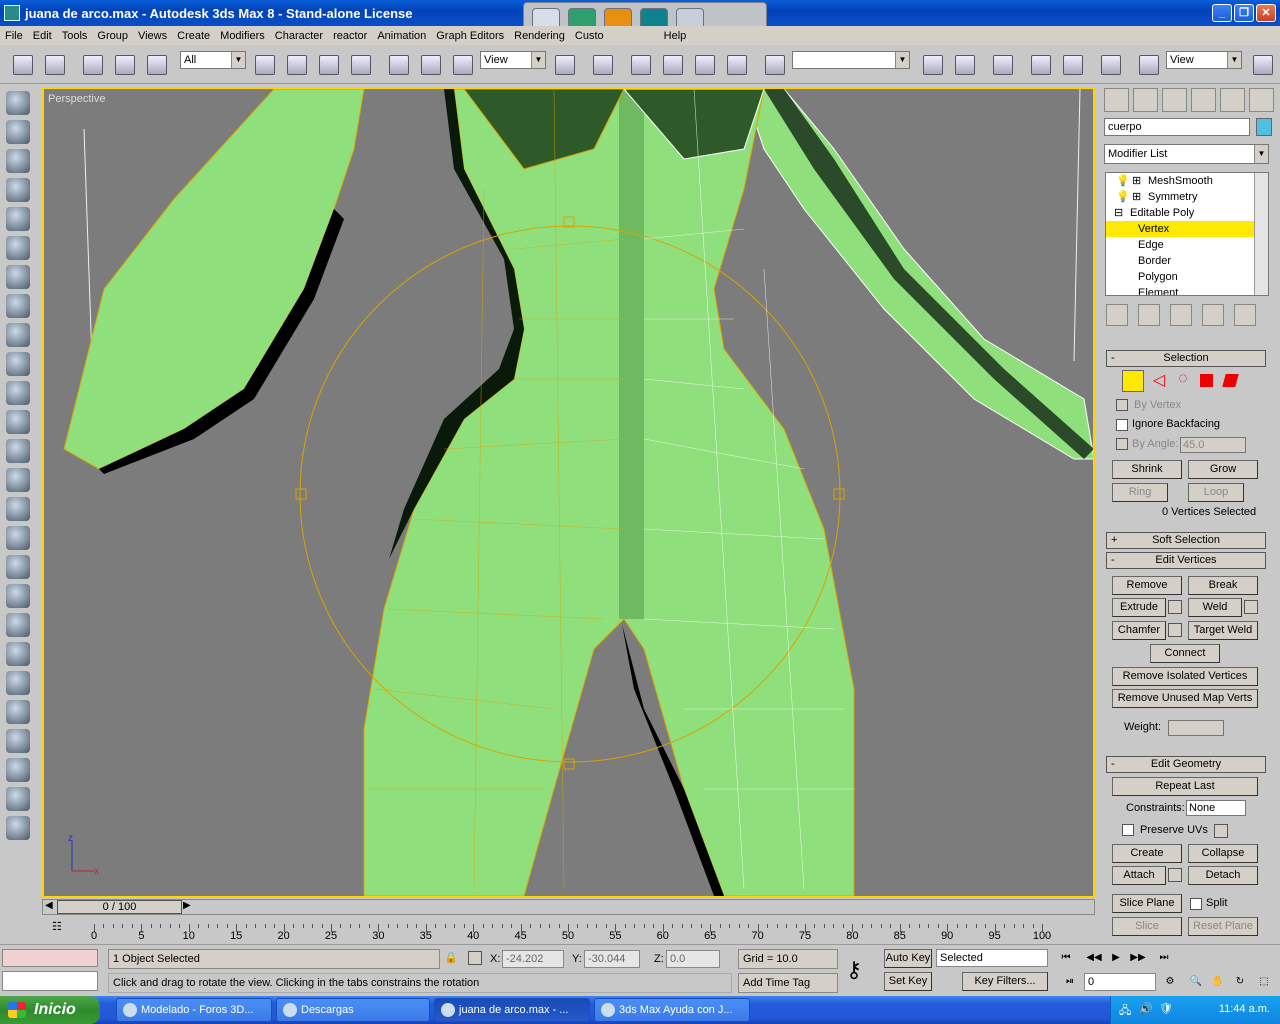 Image resolution: width=1280 pixels, height=1024 pixels. What do you see at coordinates (213, 60) in the screenshot?
I see `selection-filter-dropdown: All ▼` at bounding box center [213, 60].